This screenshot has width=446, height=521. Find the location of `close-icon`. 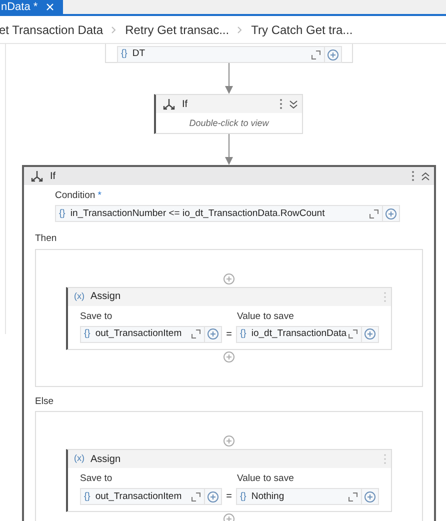

close-icon is located at coordinates (50, 7).